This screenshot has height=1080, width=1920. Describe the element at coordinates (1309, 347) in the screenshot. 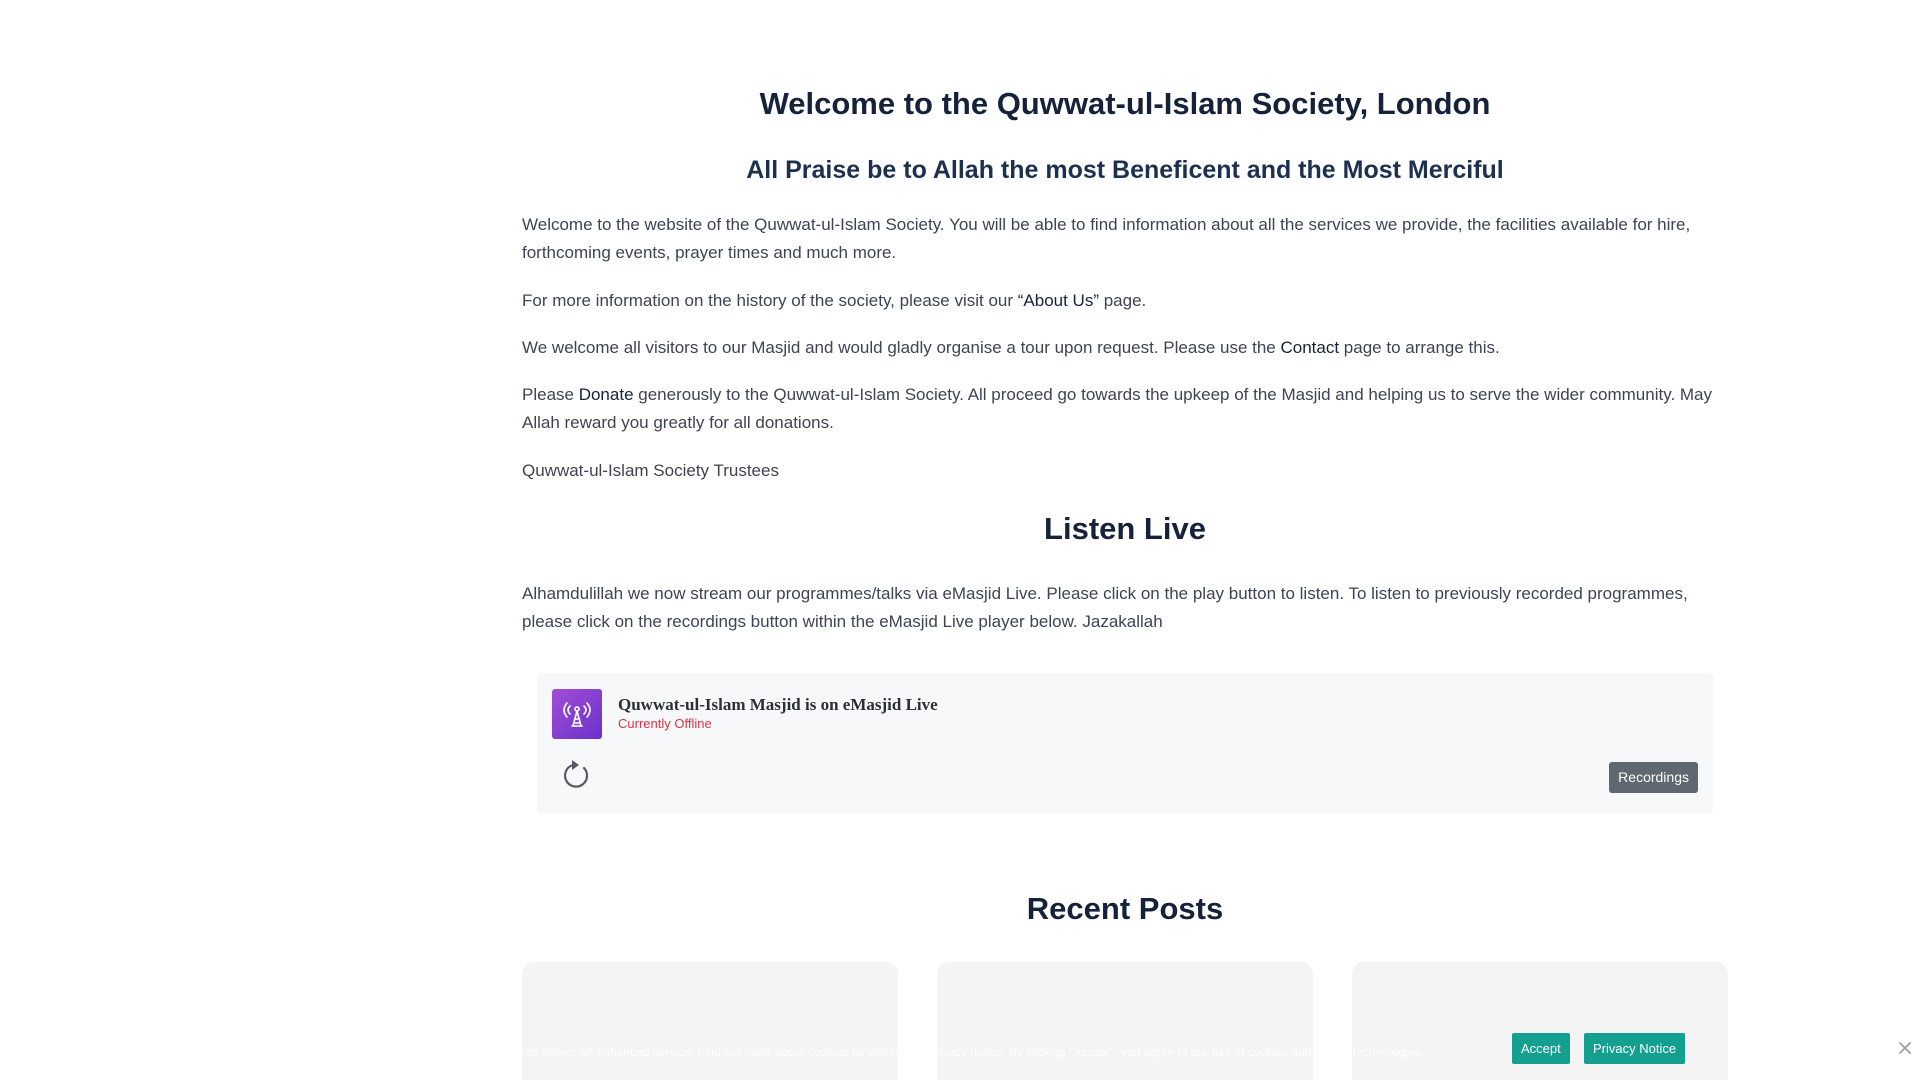

I see `contact-link: Contact` at that location.